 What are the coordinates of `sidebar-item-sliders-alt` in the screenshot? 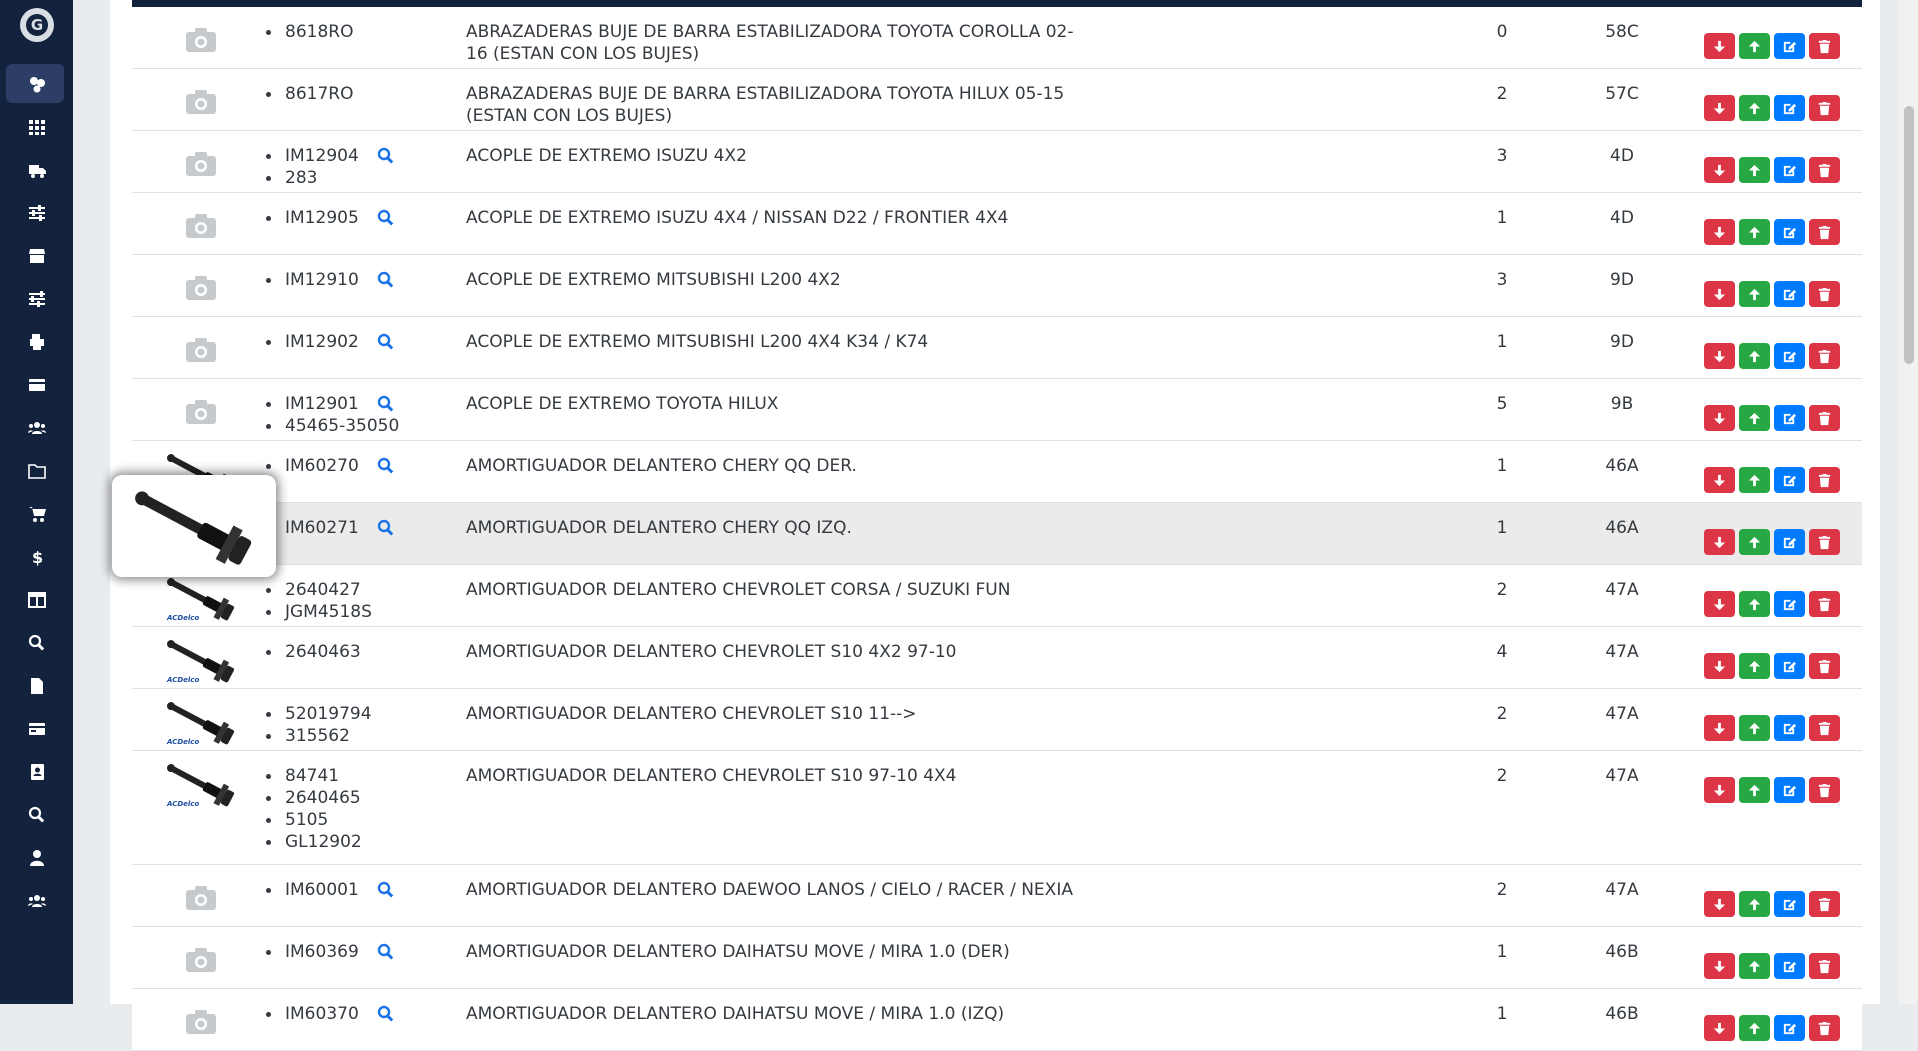 It's located at (36, 298).